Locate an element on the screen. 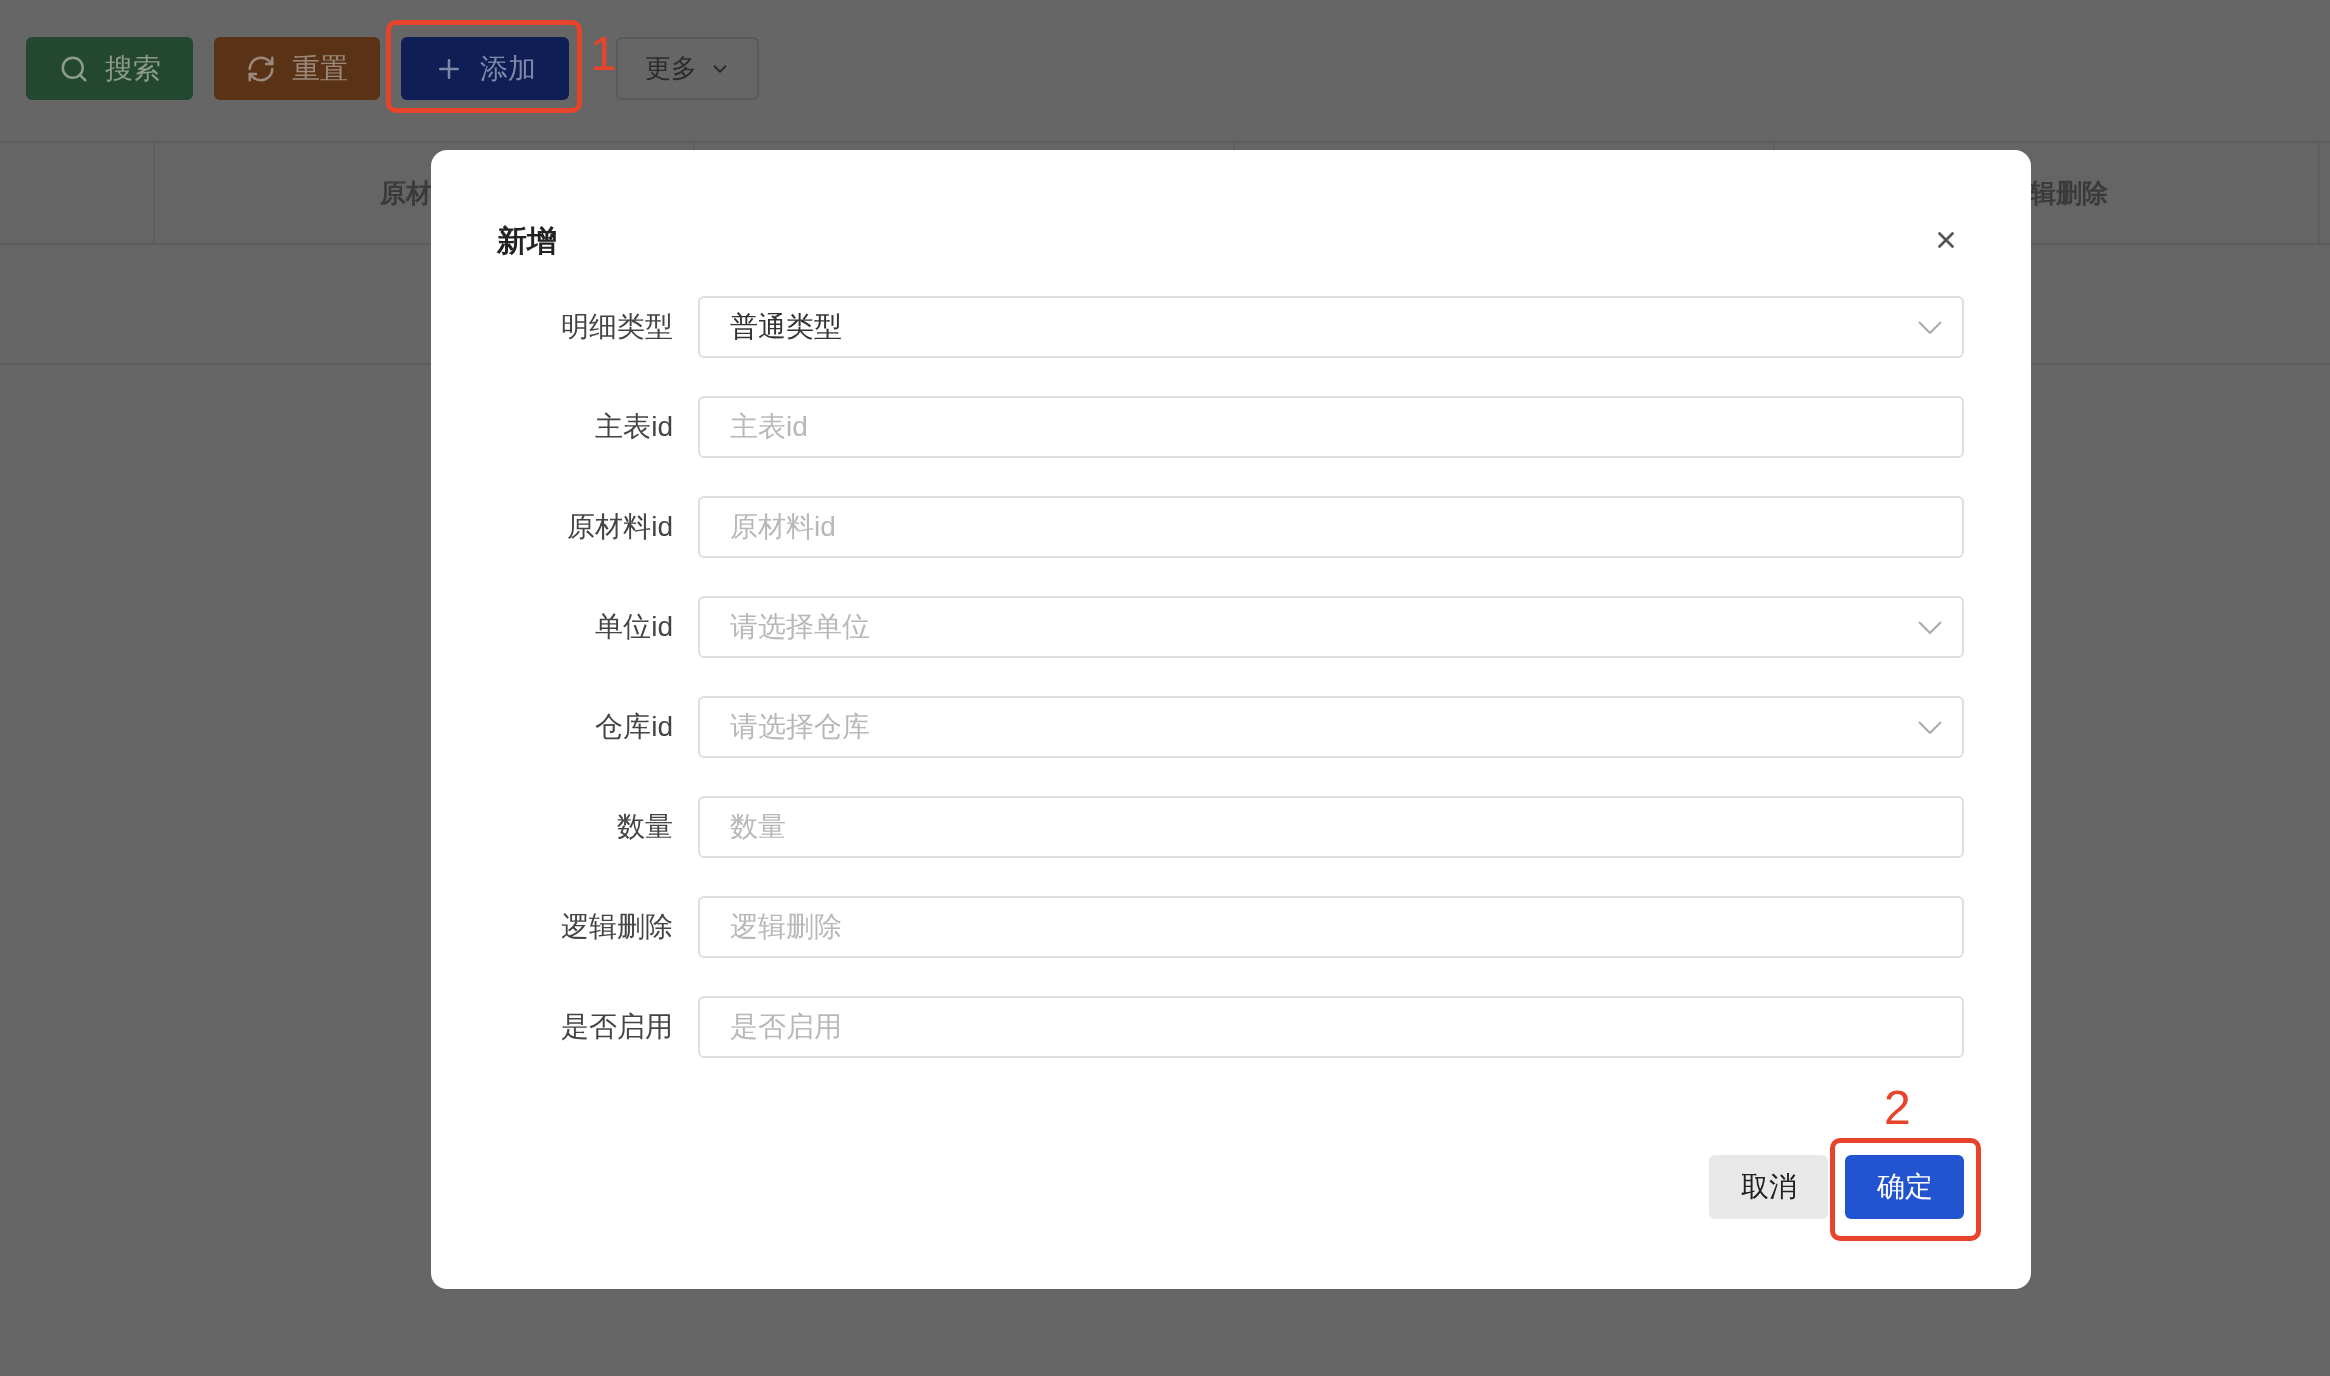 Image resolution: width=2330 pixels, height=1376 pixels. select-field: 普通类型 is located at coordinates (1331, 327).